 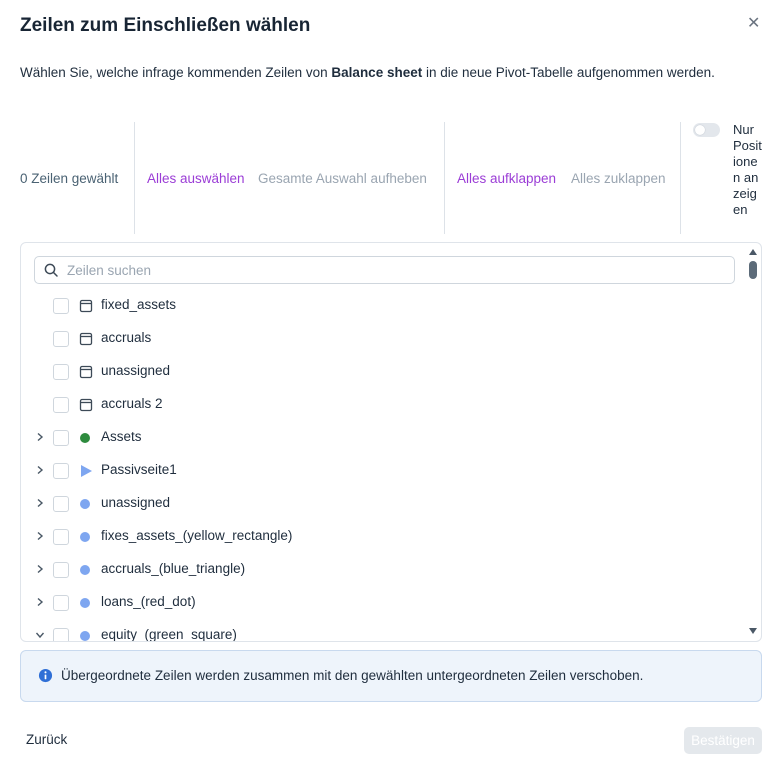 What do you see at coordinates (377, 72) in the screenshot?
I see `source-table-name: Balance sheet` at bounding box center [377, 72].